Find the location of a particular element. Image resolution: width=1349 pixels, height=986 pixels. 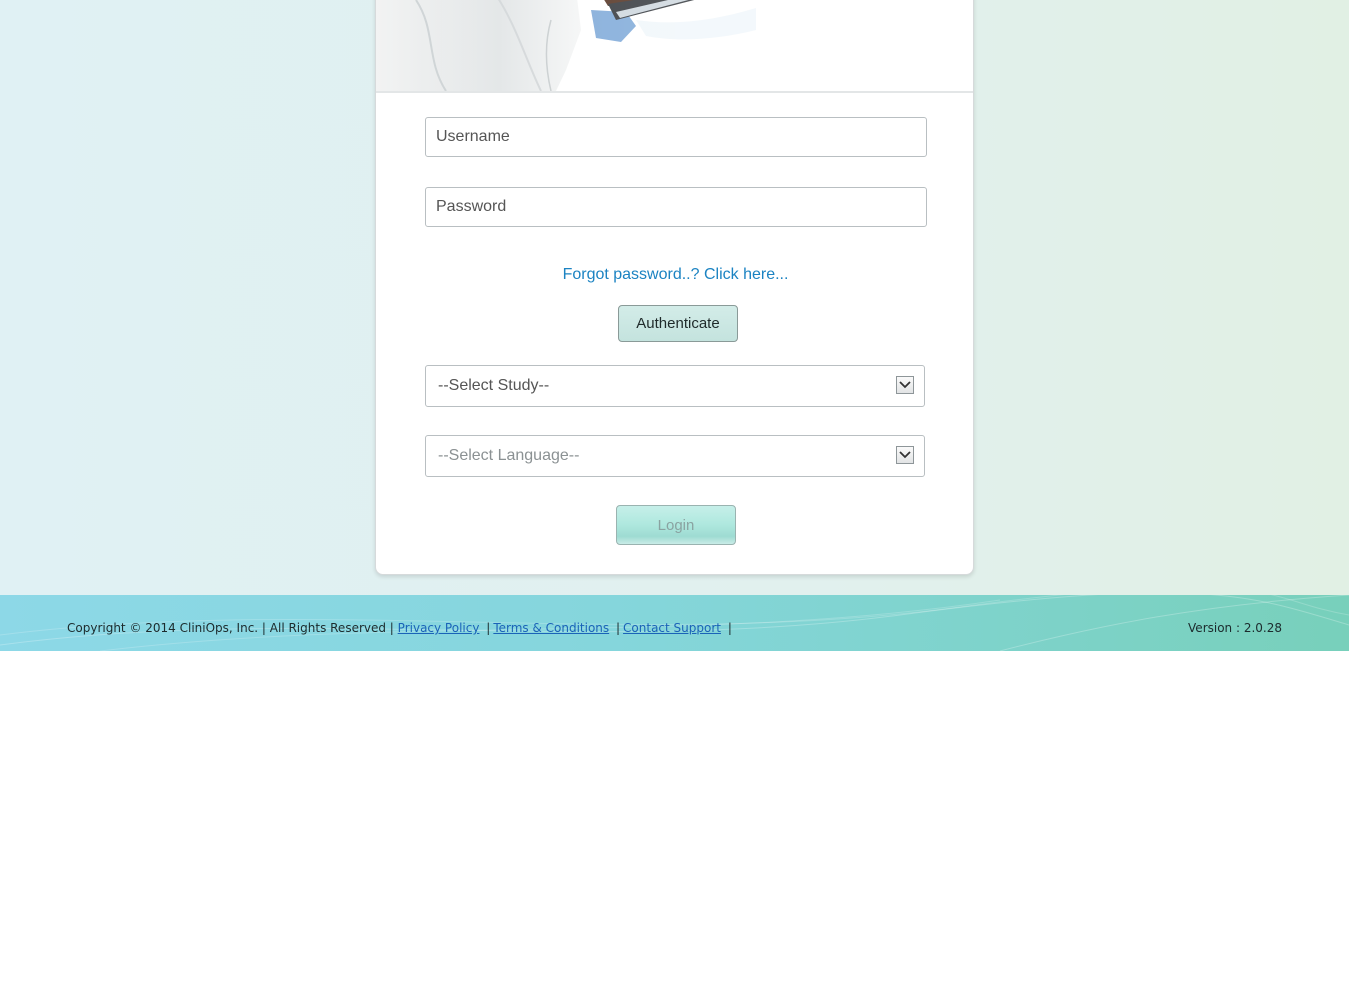

doctor-with-tablet-image is located at coordinates (674, 46).